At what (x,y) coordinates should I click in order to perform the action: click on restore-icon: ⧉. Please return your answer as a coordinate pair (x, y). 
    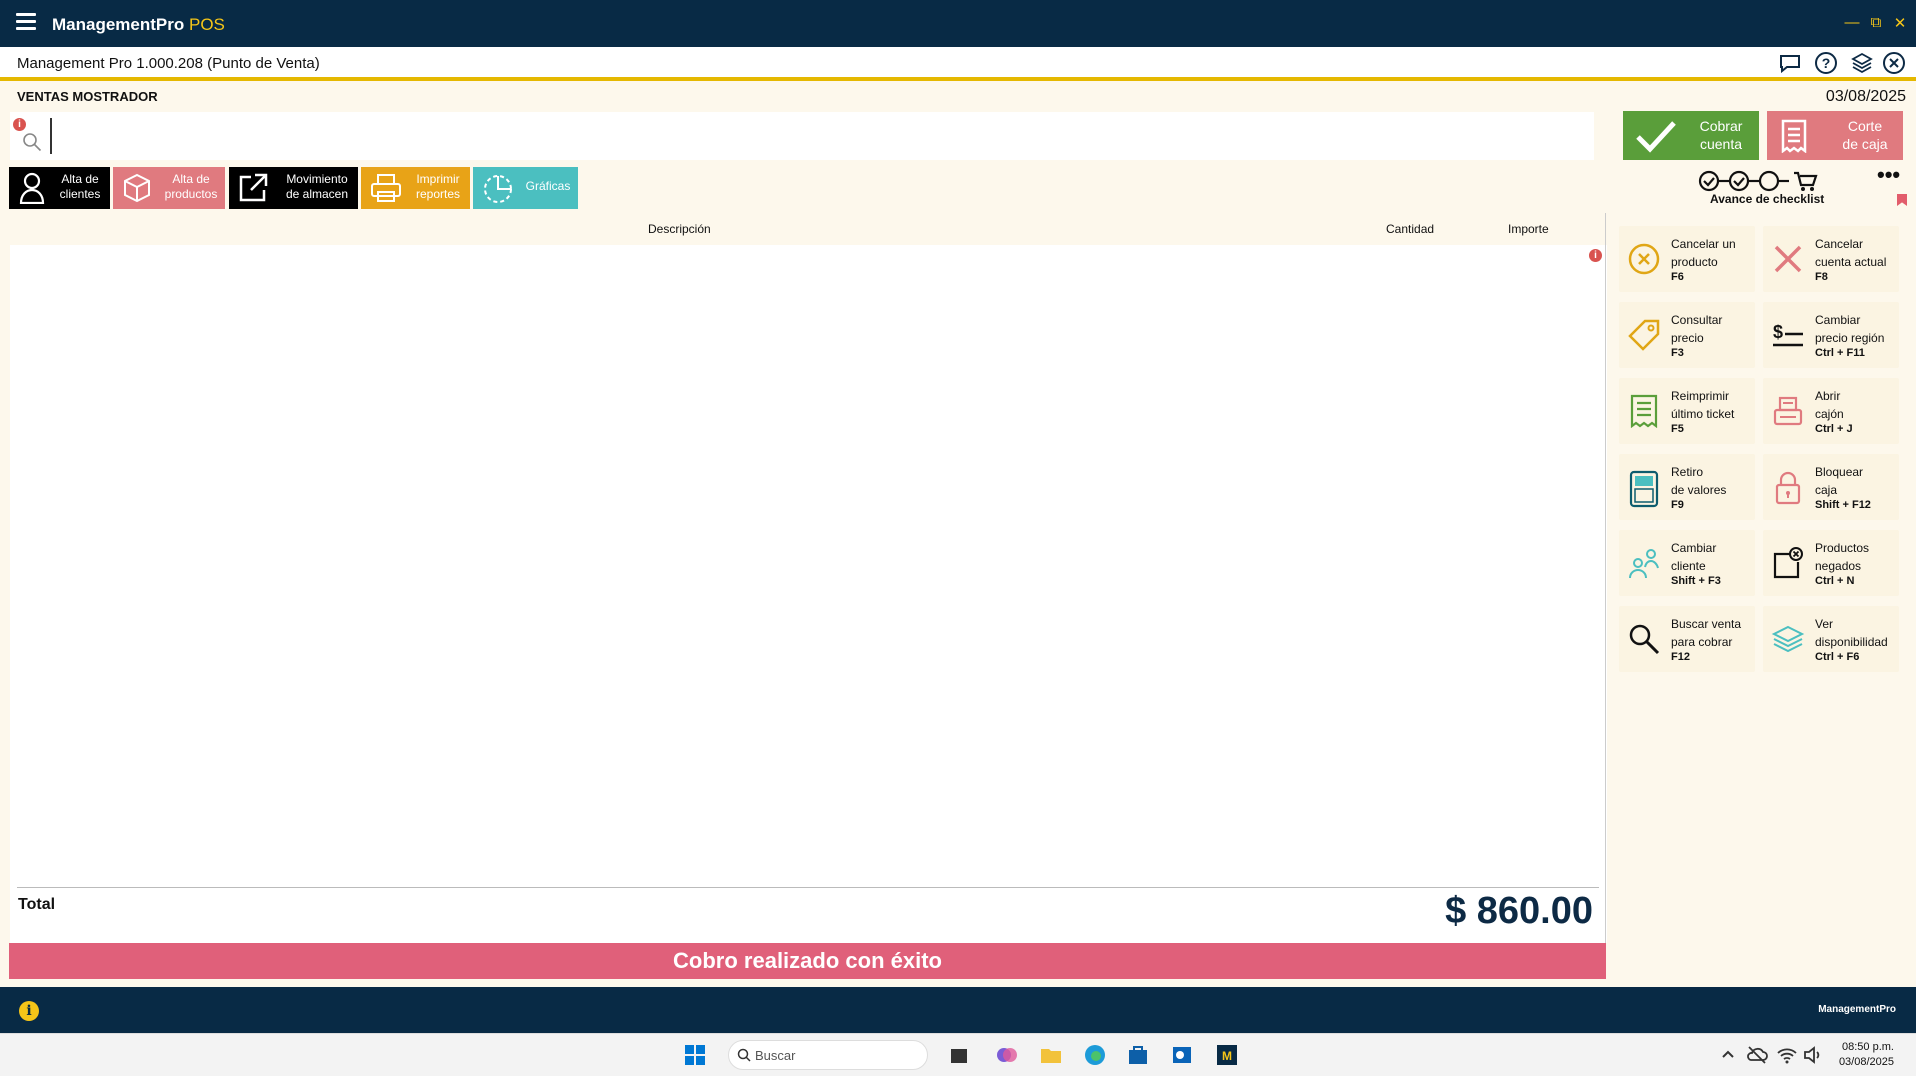
    Looking at the image, I should click on (1876, 22).